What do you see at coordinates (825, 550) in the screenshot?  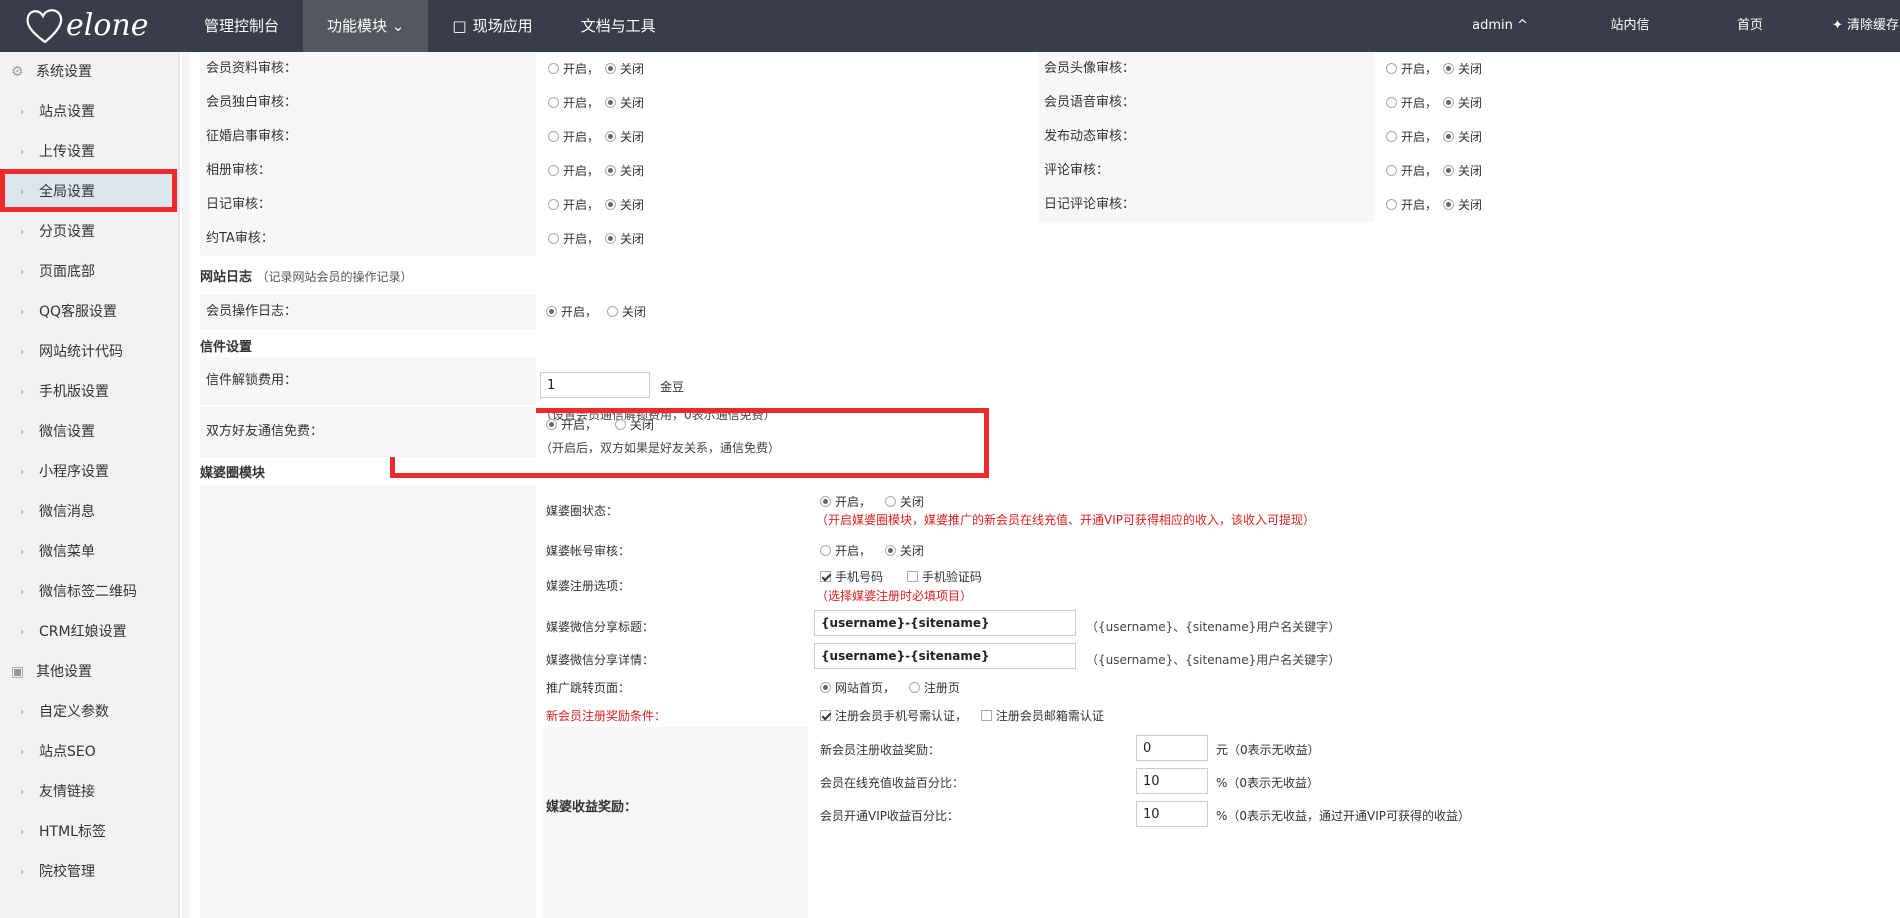 I see `mm-account-on-radio` at bounding box center [825, 550].